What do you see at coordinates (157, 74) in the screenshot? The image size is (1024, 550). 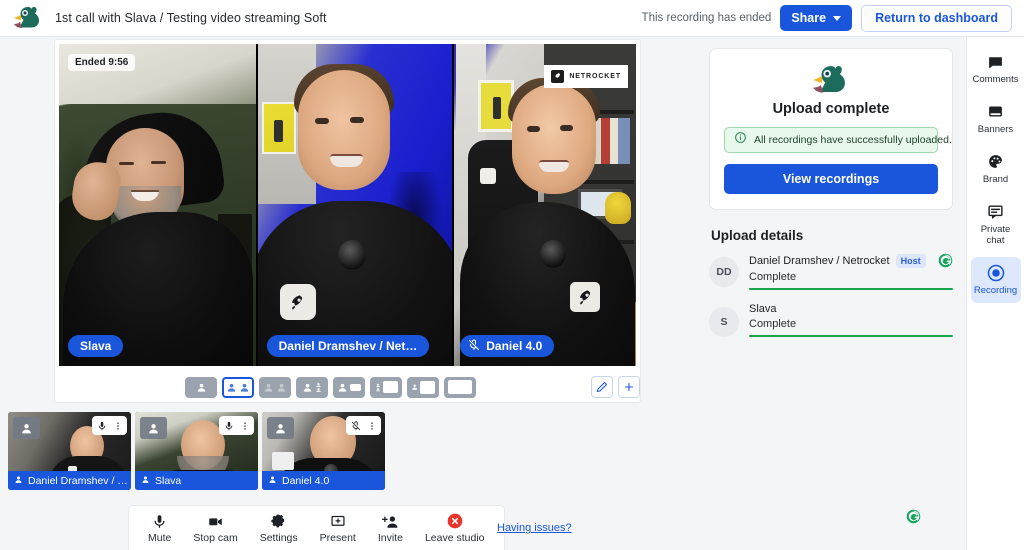 I see `tile-decor-wall` at bounding box center [157, 74].